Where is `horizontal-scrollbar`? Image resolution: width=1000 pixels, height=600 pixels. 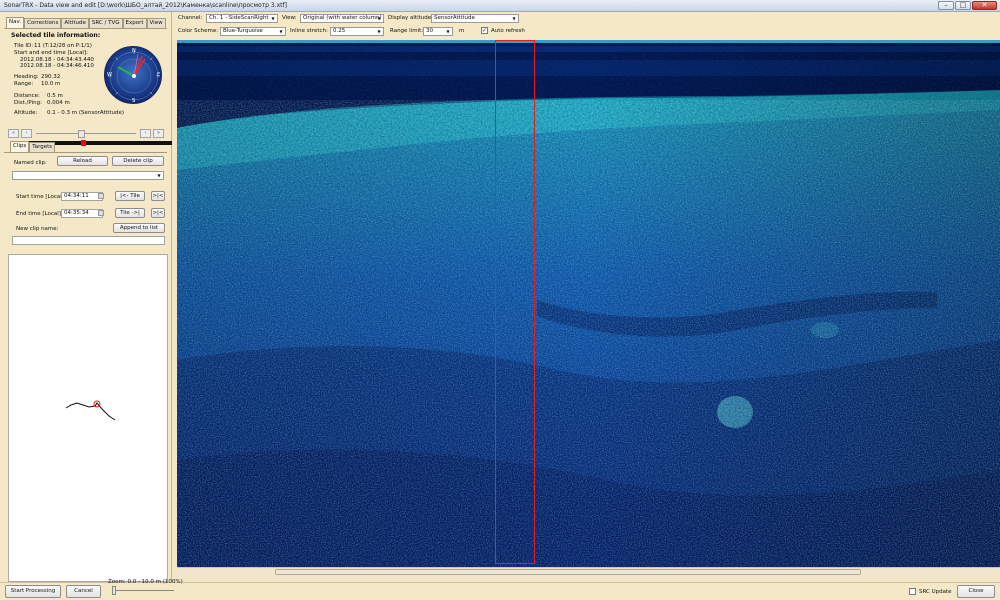 horizontal-scrollbar is located at coordinates (588, 571).